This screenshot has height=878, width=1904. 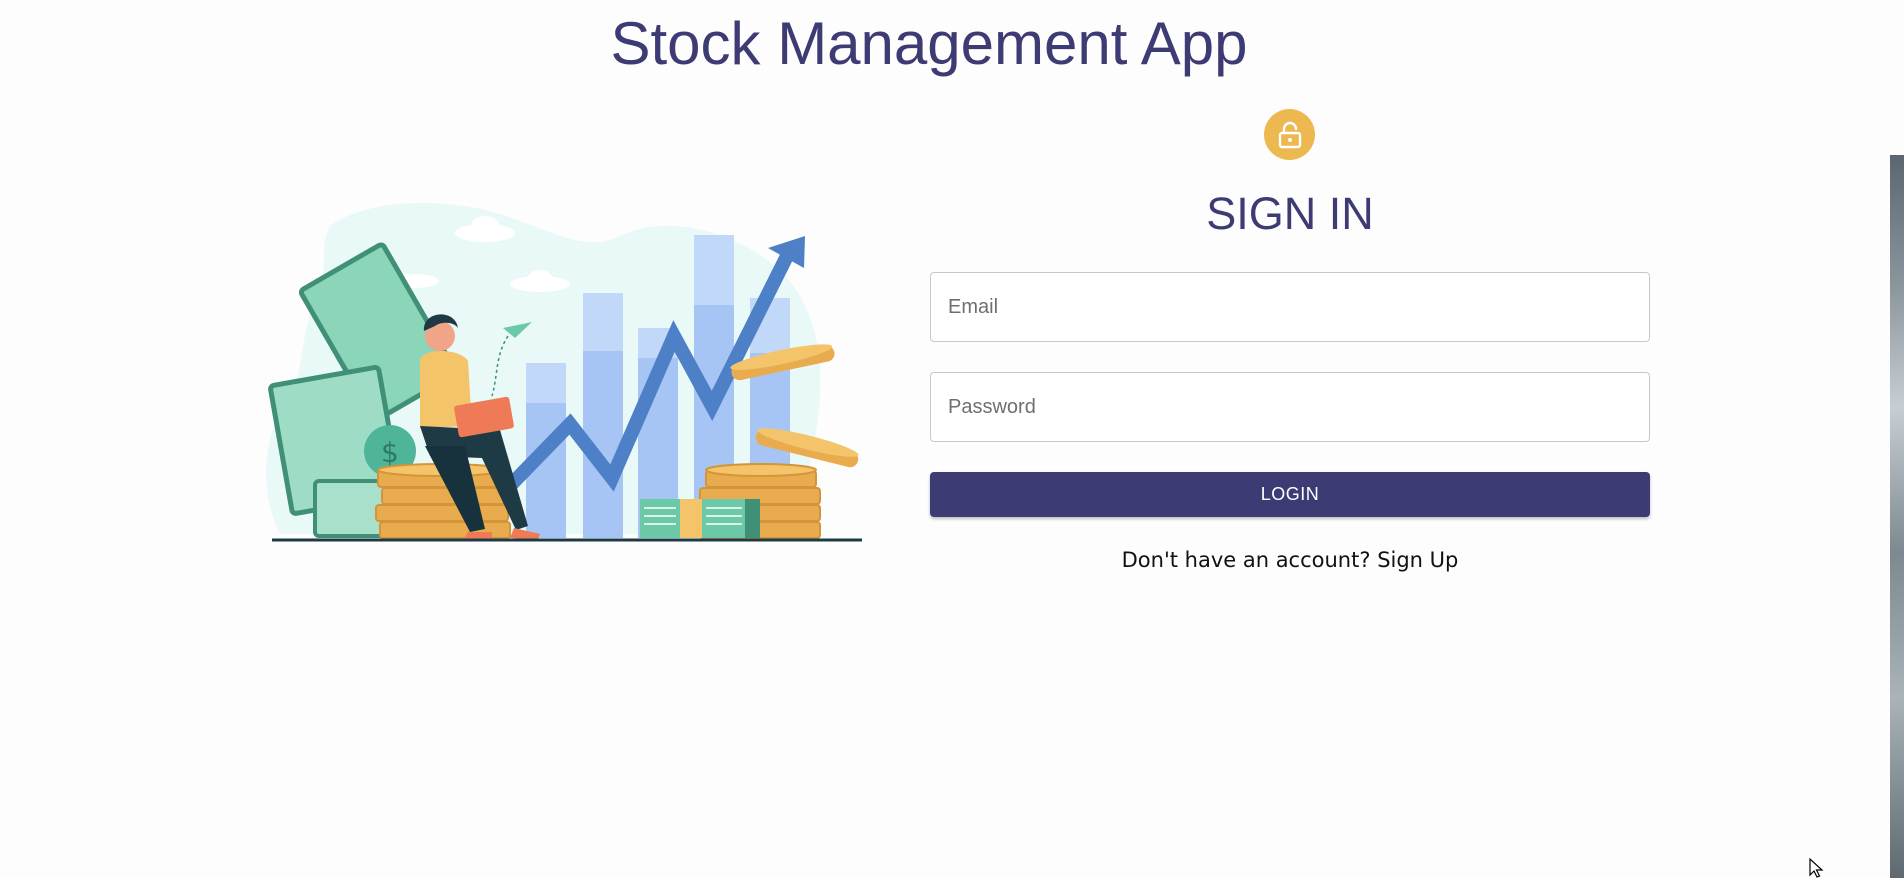 What do you see at coordinates (1897, 516) in the screenshot?
I see `background-window-edge` at bounding box center [1897, 516].